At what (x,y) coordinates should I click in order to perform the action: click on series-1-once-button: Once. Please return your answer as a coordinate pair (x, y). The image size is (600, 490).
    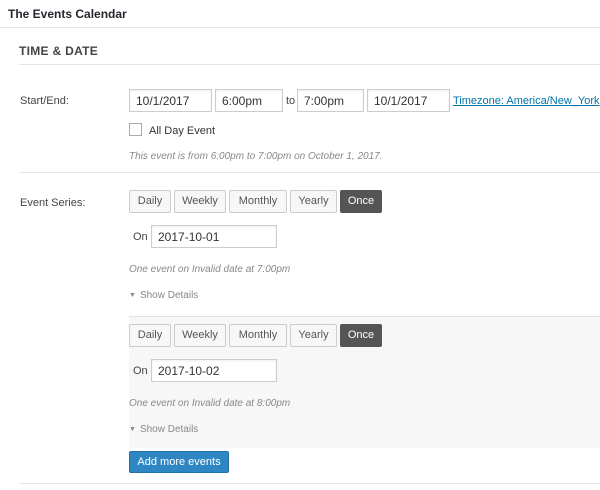
    Looking at the image, I should click on (361, 201).